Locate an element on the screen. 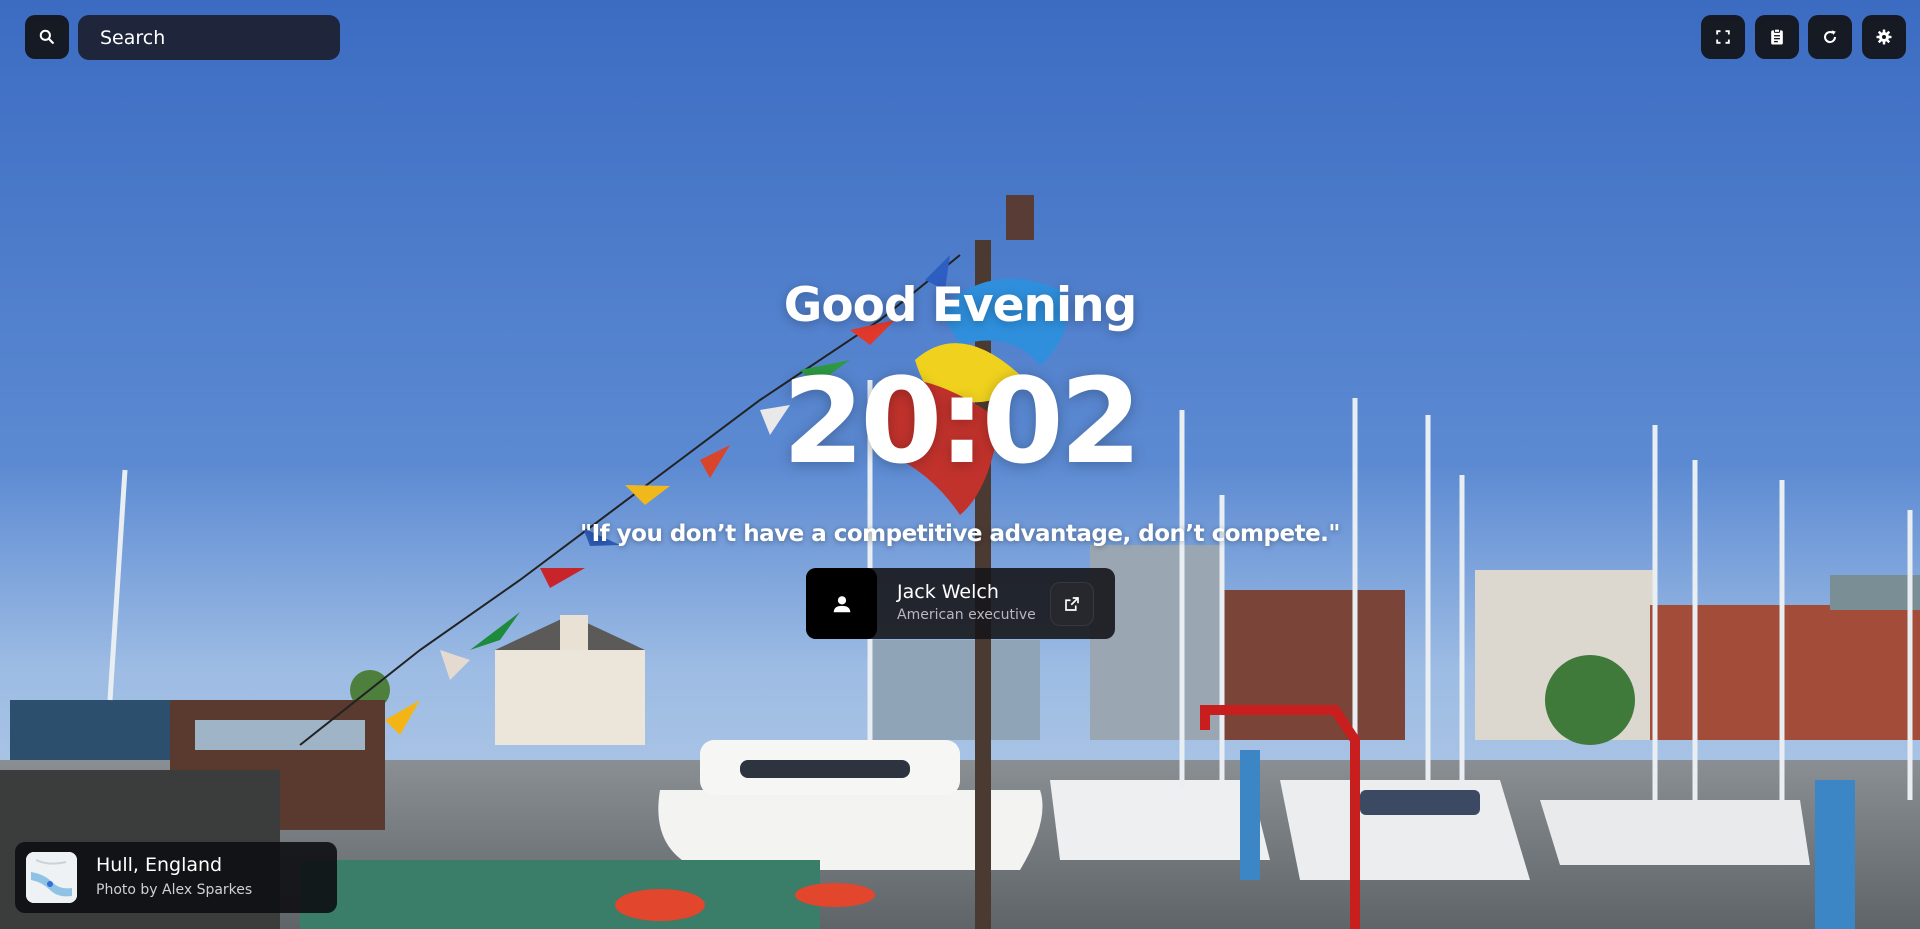 Image resolution: width=1920 pixels, height=929 pixels. location-name: Hull, England is located at coordinates (159, 865).